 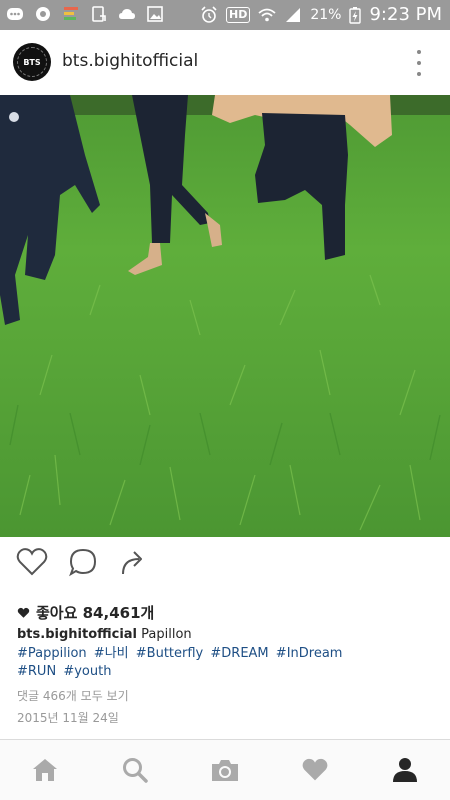 I want to click on comment-icon, so click(x=83, y=562).